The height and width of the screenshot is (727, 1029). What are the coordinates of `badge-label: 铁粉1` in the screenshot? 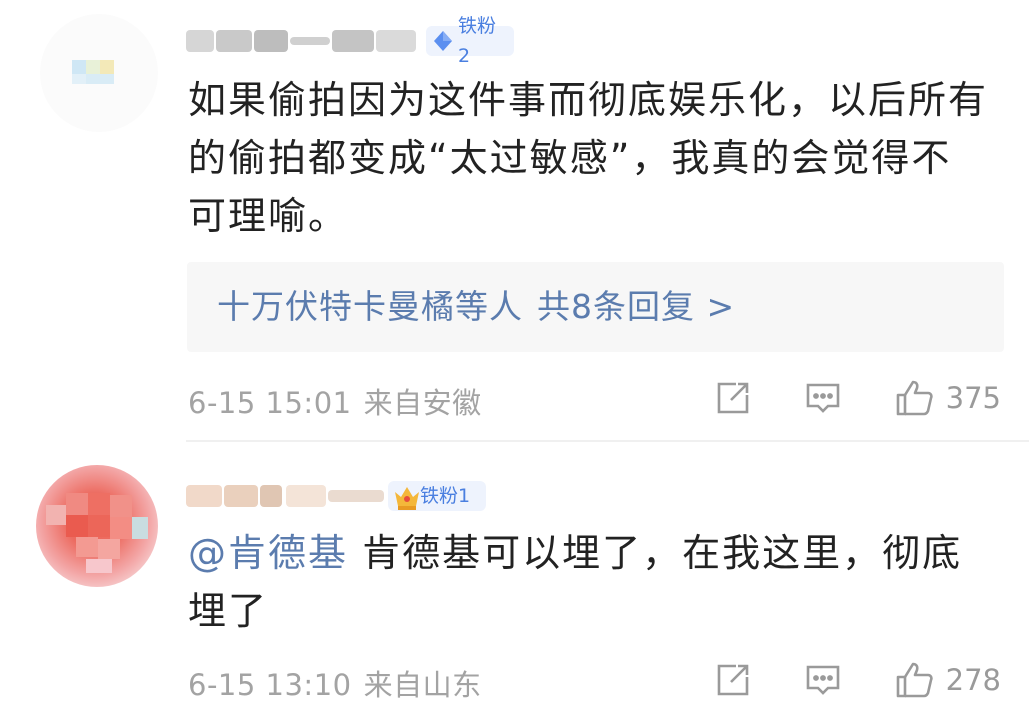 It's located at (445, 496).